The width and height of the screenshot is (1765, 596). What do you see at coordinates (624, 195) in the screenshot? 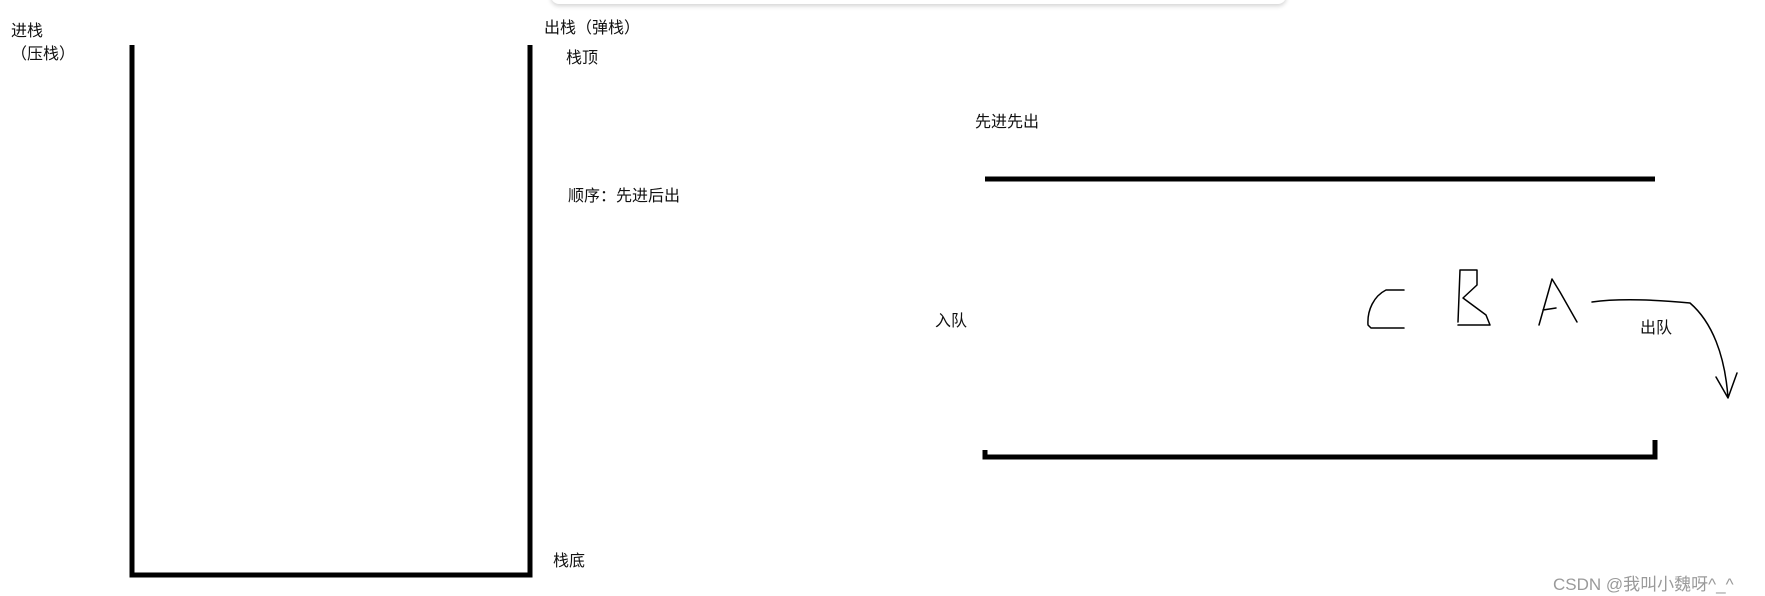
I see `stack-order-label: 顺序：先进后出` at bounding box center [624, 195].